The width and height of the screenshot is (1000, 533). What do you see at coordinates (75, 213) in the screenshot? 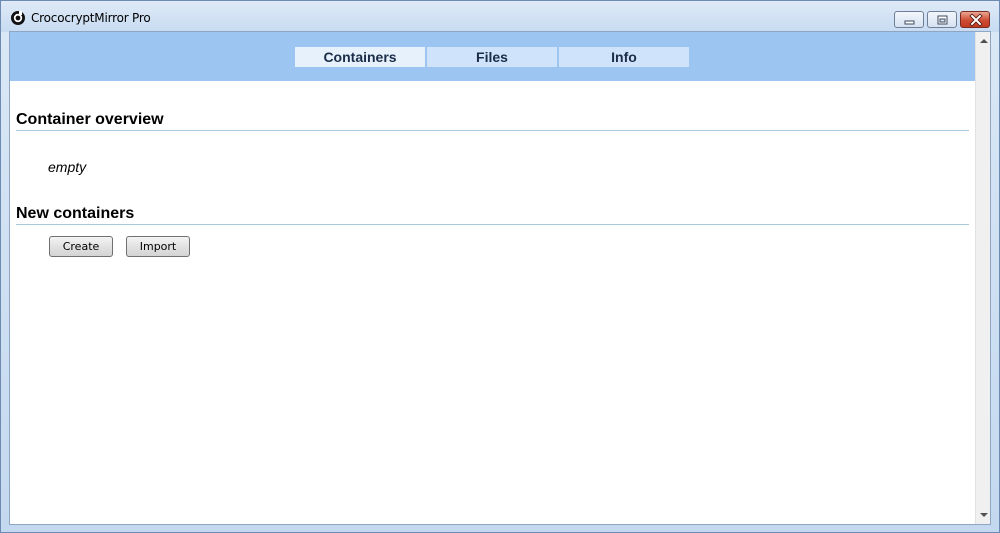
I see `new-containers-heading: New containers` at bounding box center [75, 213].